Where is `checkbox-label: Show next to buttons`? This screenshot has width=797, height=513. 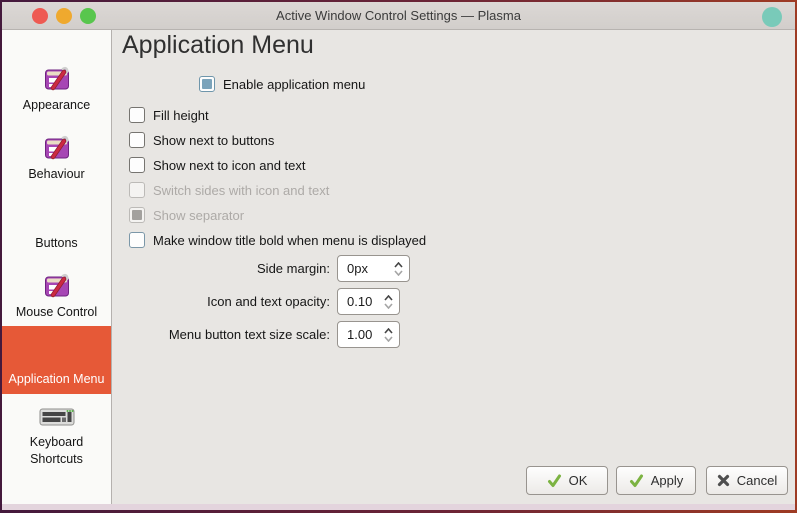
checkbox-label: Show next to buttons is located at coordinates (214, 140).